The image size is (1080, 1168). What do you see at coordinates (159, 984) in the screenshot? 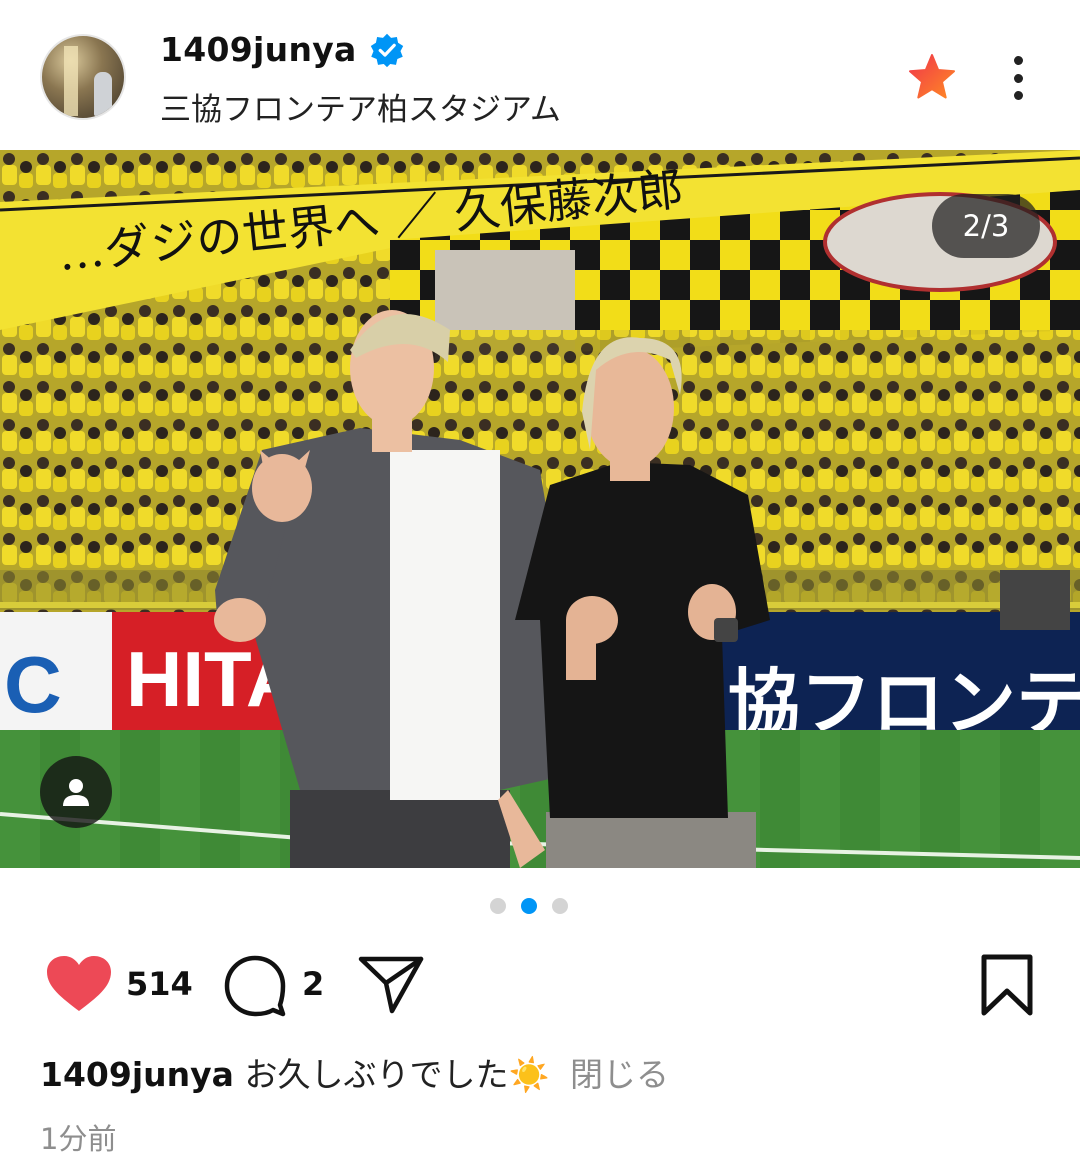
I see `like-count: 514` at bounding box center [159, 984].